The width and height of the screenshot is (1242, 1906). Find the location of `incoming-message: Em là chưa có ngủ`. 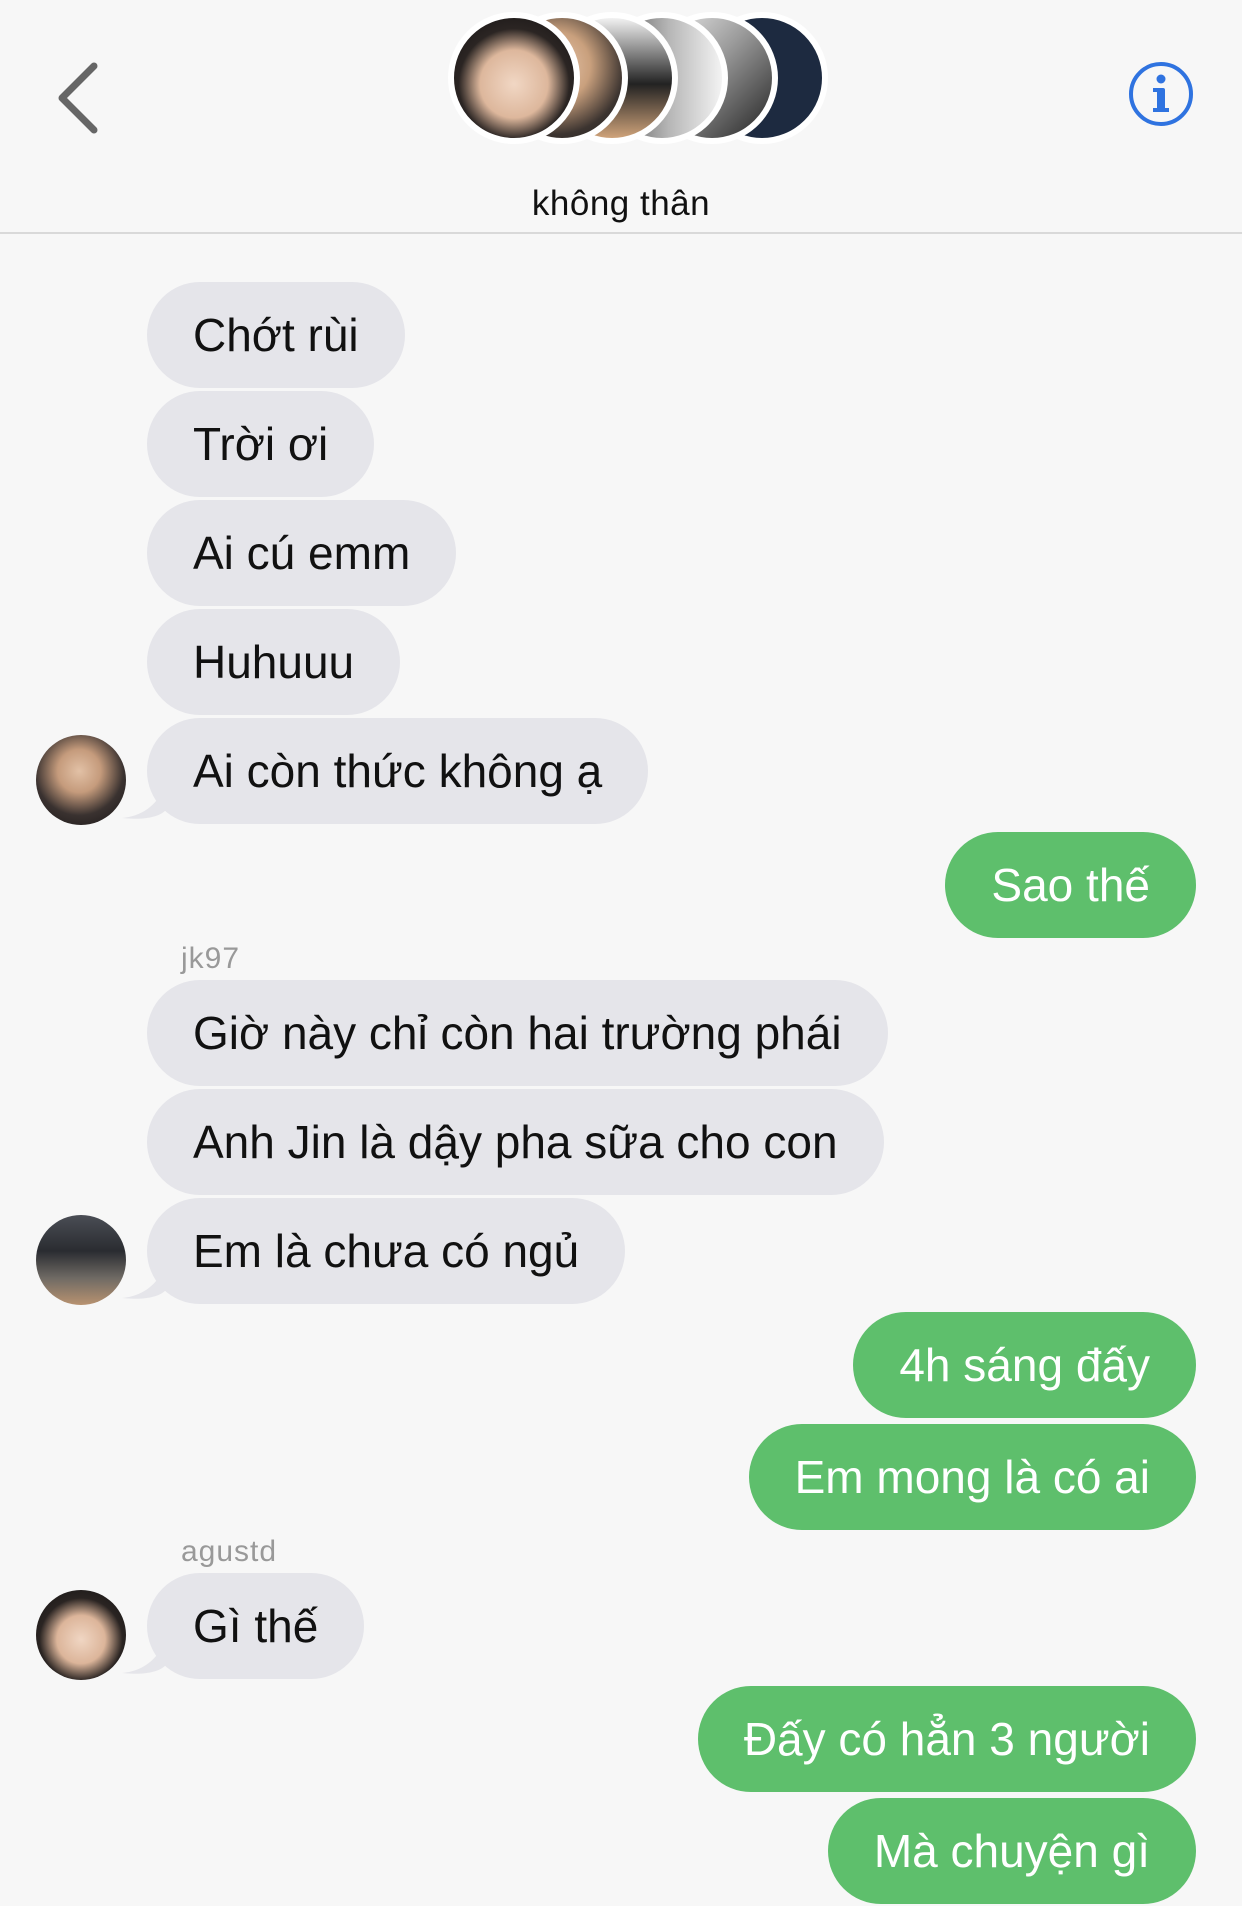

incoming-message: Em là chưa có ngủ is located at coordinates (386, 1251).